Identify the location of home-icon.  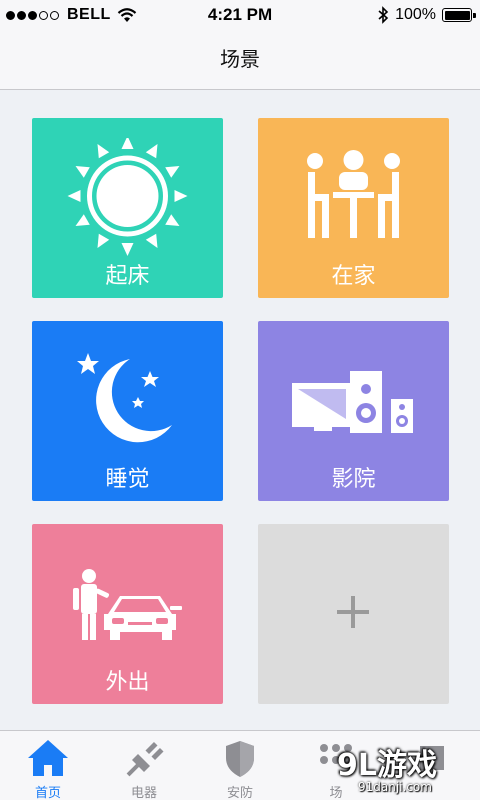
(48, 758).